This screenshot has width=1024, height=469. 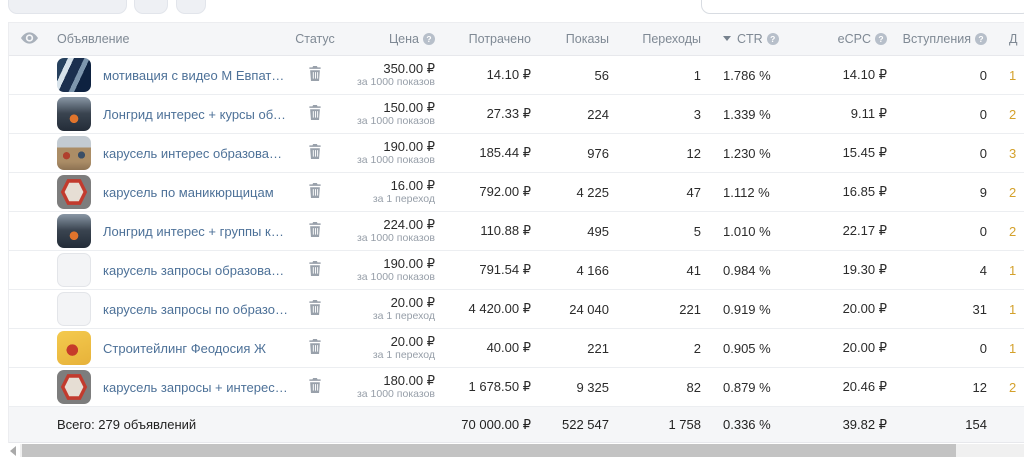 What do you see at coordinates (747, 309) in the screenshot?
I see `ctr-value: 0.919 %` at bounding box center [747, 309].